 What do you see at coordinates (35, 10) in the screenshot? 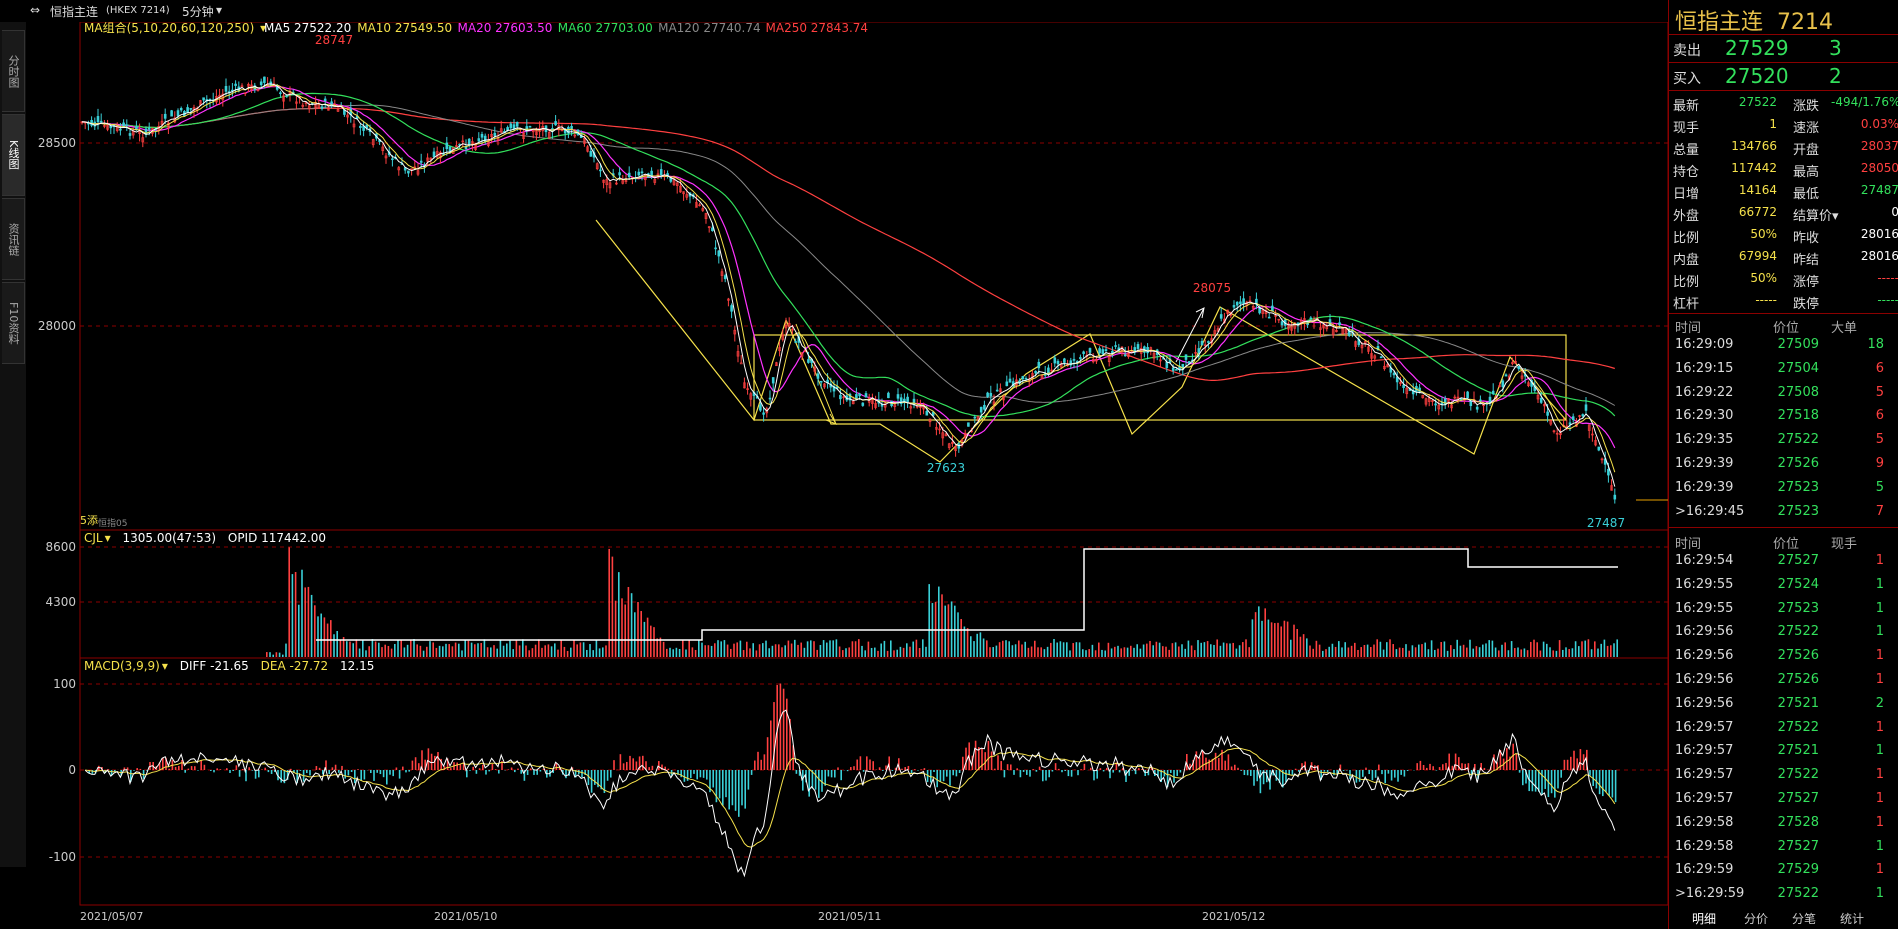
I see `link-icon: ⇔` at bounding box center [35, 10].